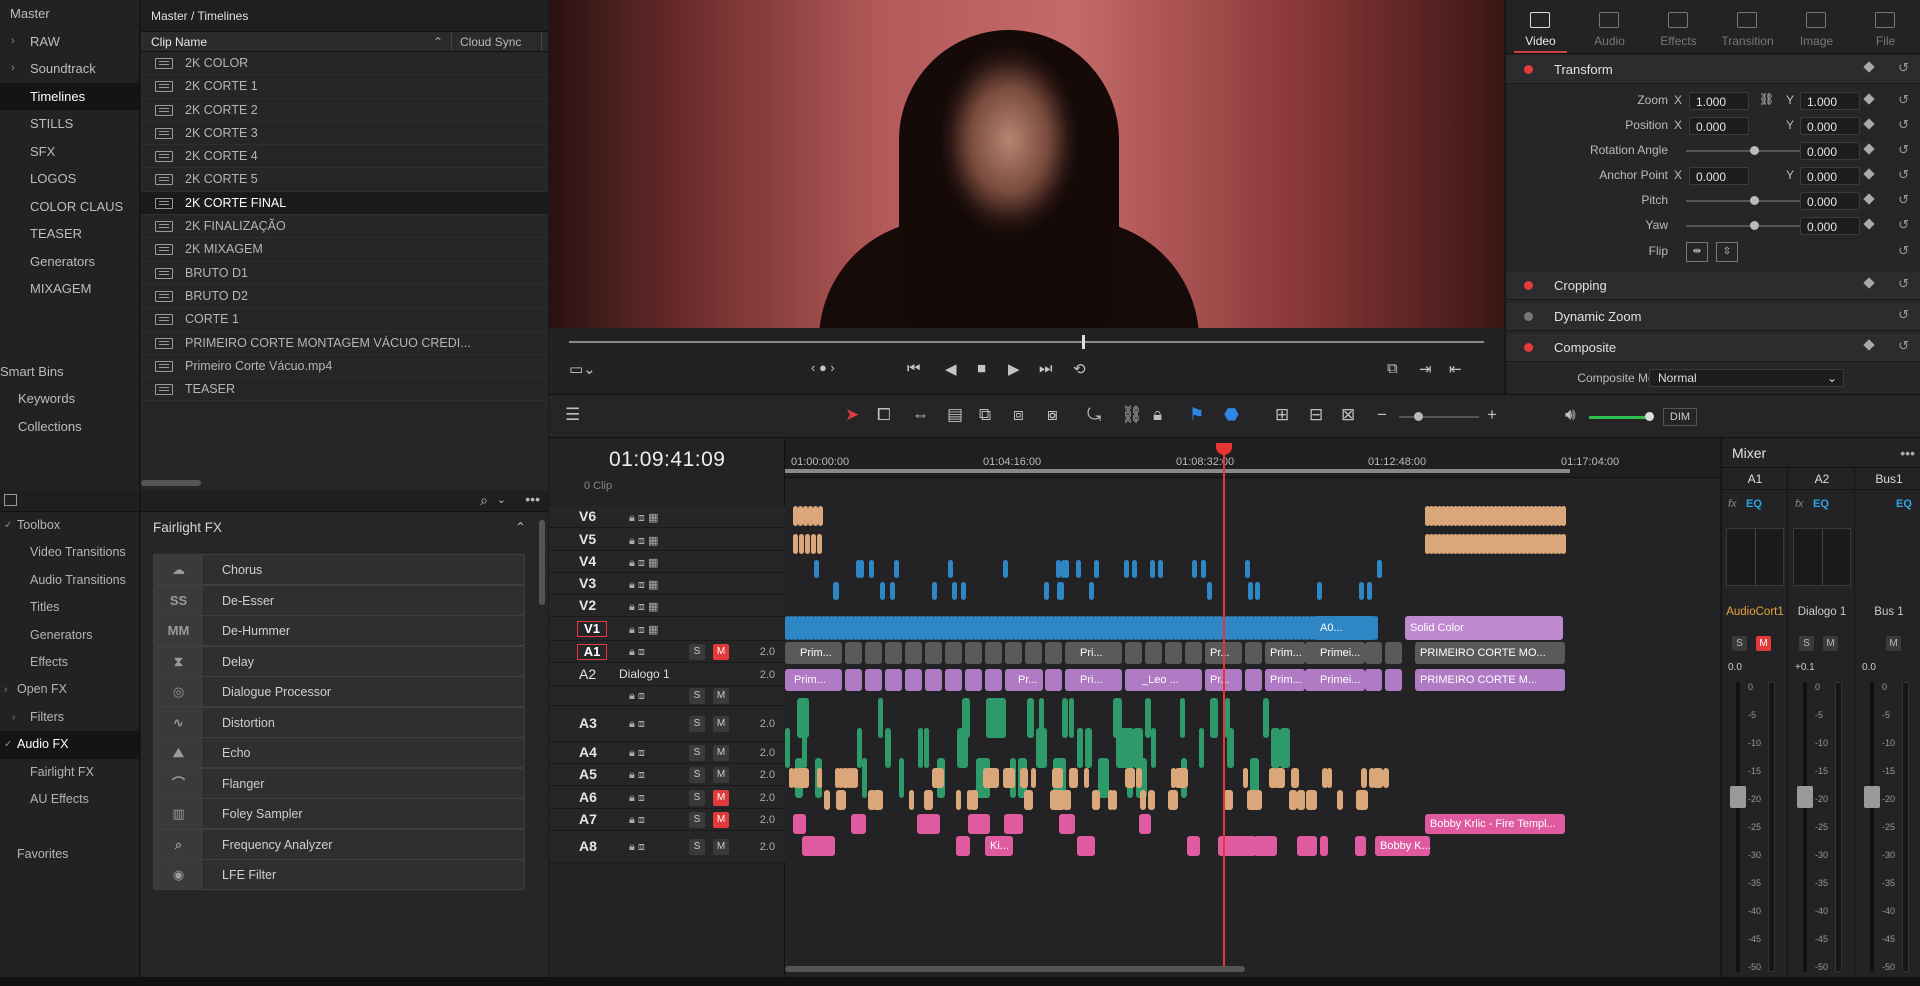 This screenshot has height=986, width=1920. Describe the element at coordinates (1348, 415) in the screenshot. I see `custom-zoom-icon: ⊠` at that location.